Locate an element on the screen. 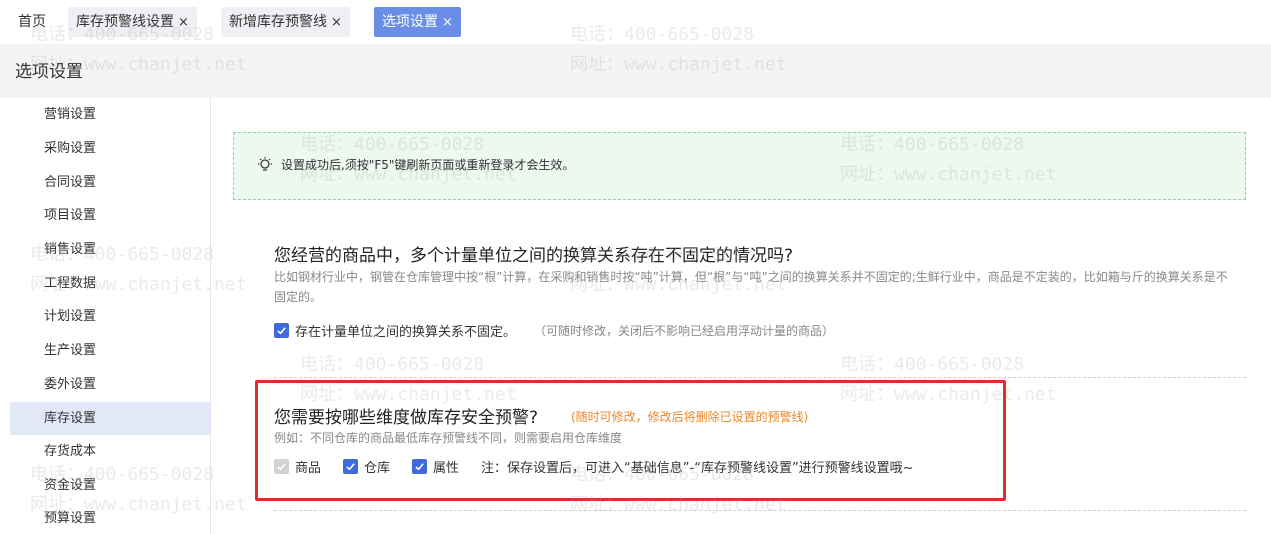  tab-label: 首页 is located at coordinates (32, 22).